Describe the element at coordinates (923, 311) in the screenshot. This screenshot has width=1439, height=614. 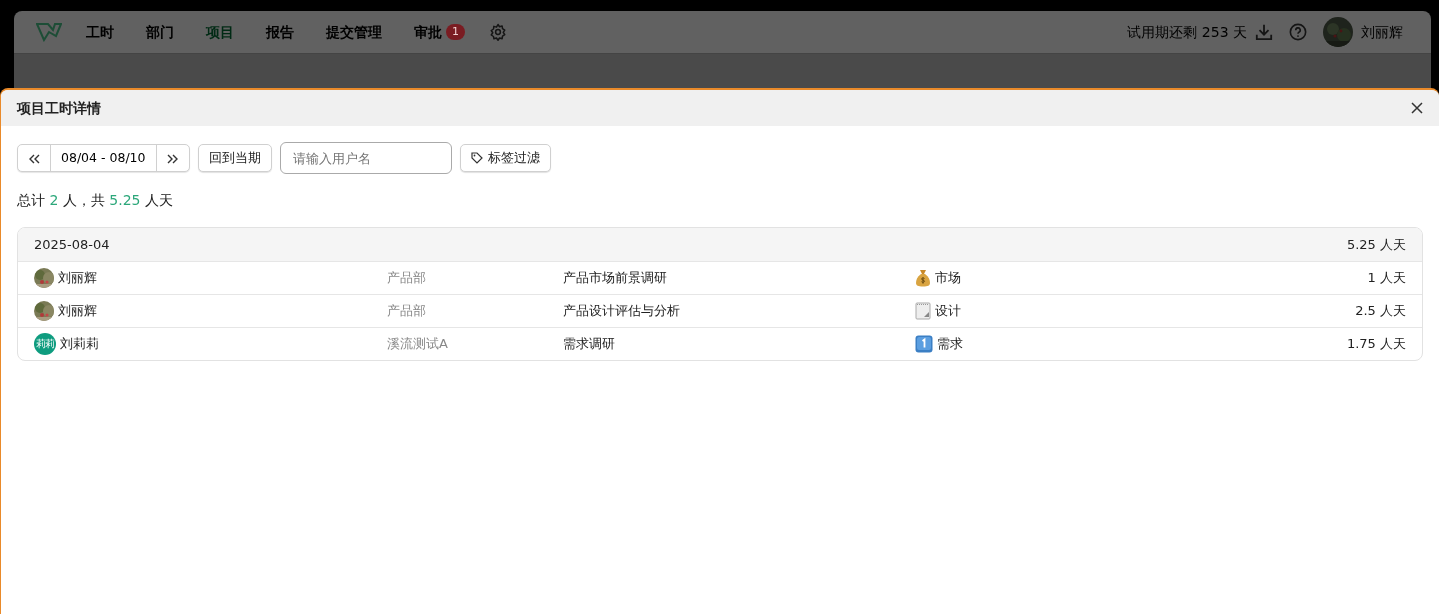
I see `notepad-icon` at that location.